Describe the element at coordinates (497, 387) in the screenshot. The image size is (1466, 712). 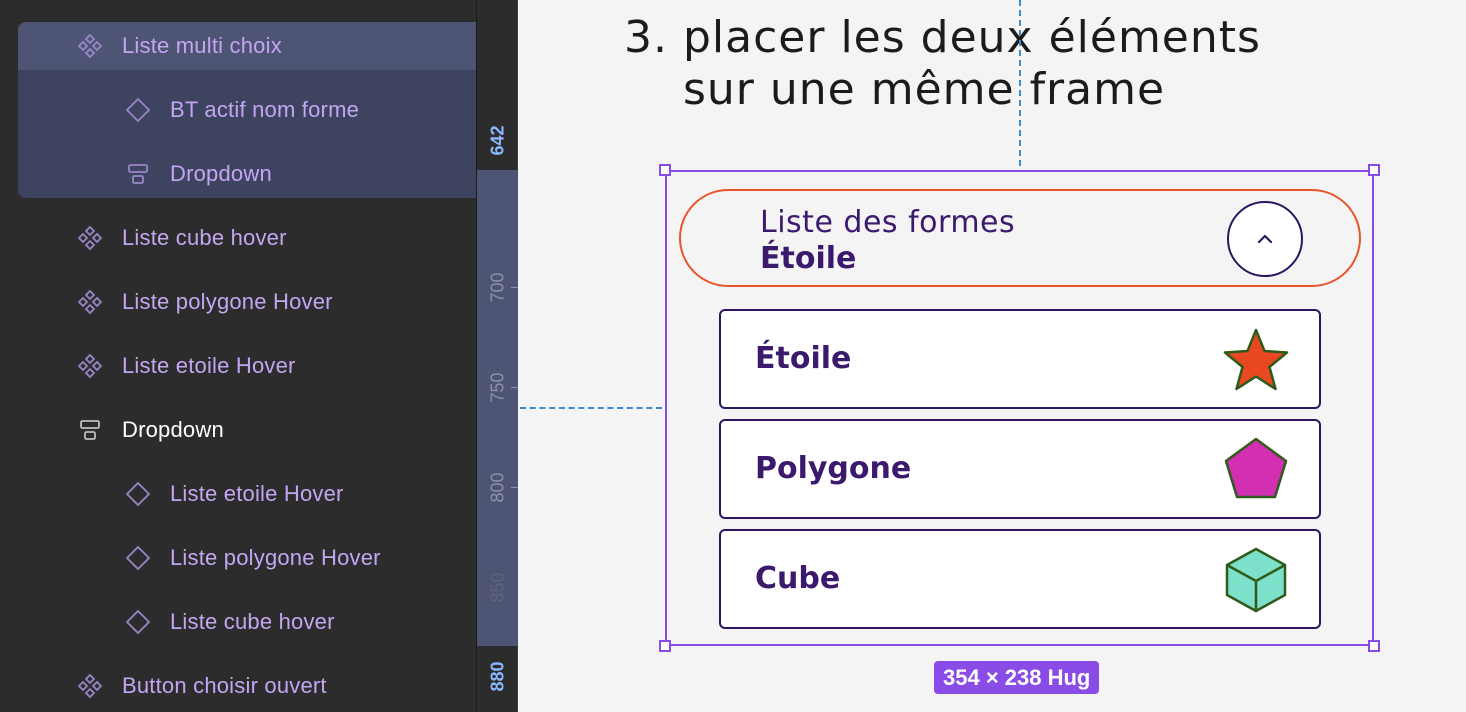
I see `ruler-label: 750` at that location.